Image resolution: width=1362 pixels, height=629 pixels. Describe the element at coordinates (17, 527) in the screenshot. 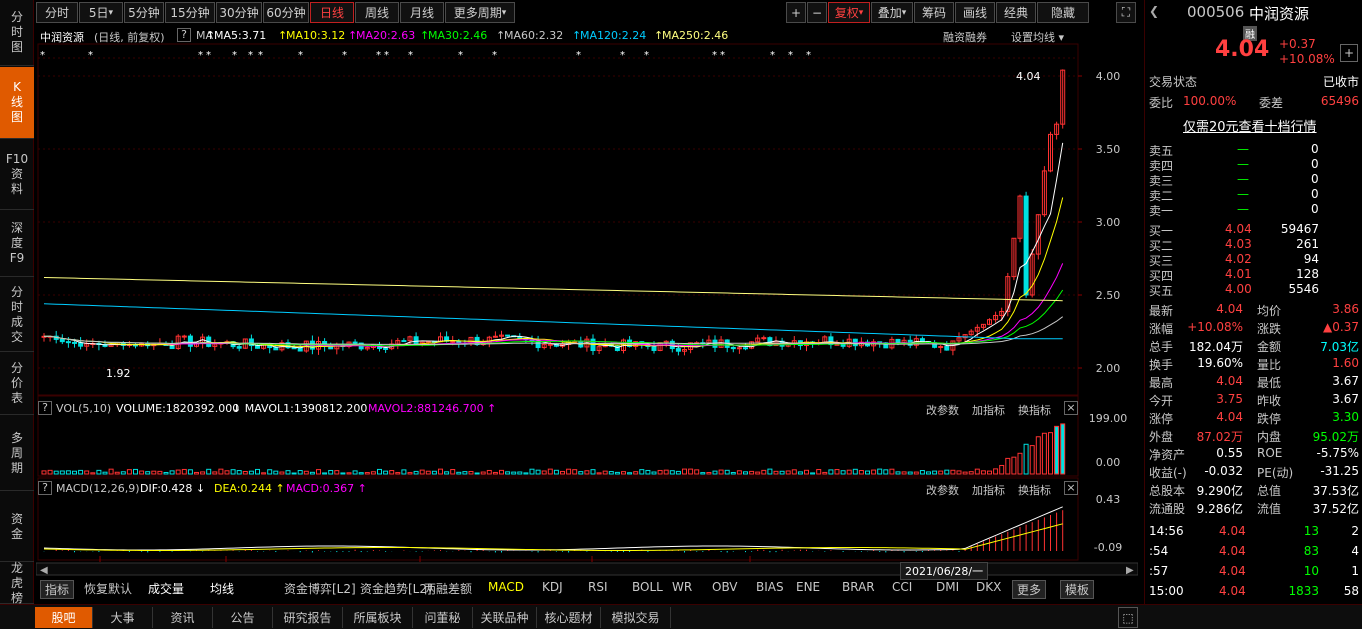

I see `nav-item-7: 资金` at that location.